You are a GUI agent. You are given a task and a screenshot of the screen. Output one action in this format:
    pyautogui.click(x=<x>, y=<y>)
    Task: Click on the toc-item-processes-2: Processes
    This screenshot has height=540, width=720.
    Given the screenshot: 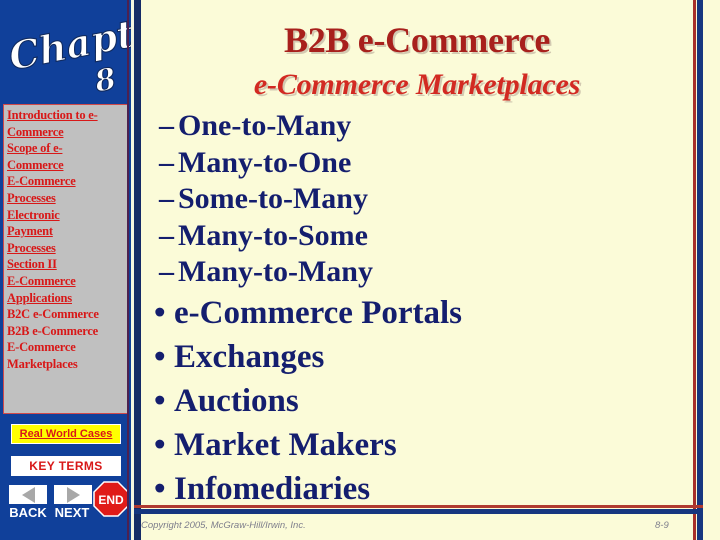 What is the action you would take?
    pyautogui.click(x=66, y=248)
    